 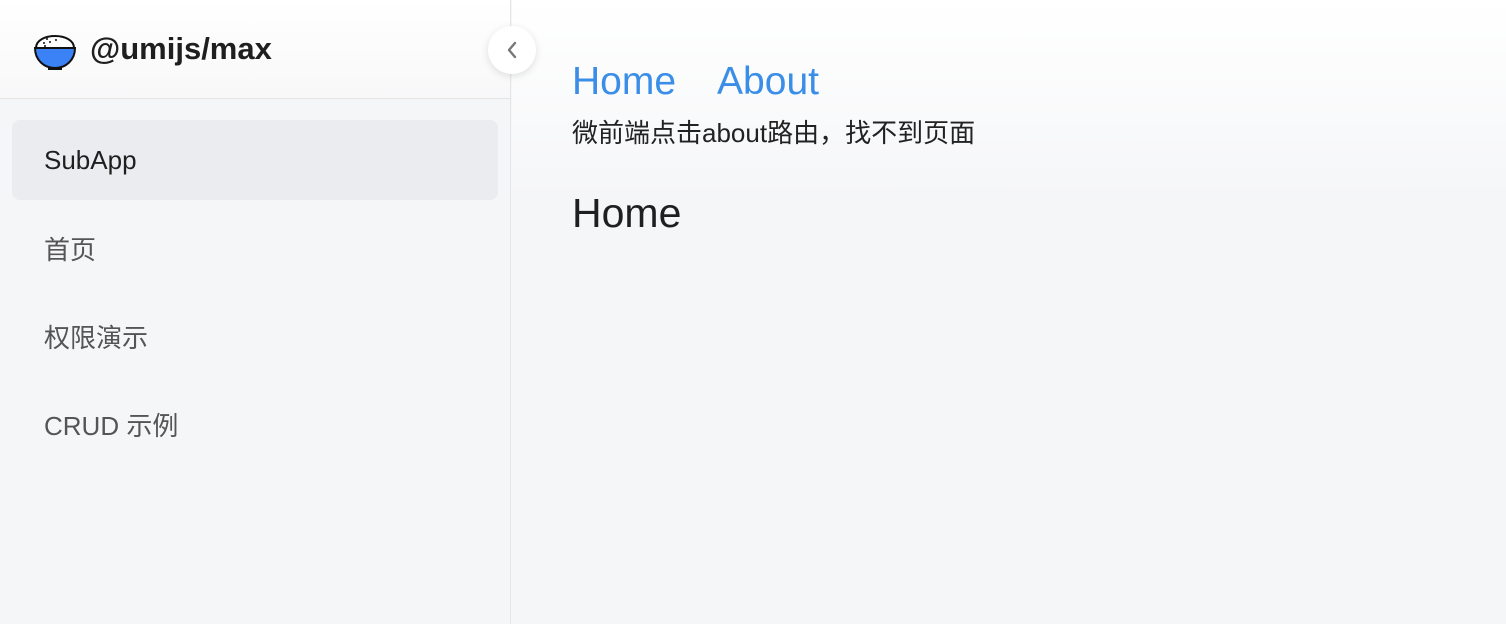 What do you see at coordinates (627, 213) in the screenshot?
I see `page-title: Home` at bounding box center [627, 213].